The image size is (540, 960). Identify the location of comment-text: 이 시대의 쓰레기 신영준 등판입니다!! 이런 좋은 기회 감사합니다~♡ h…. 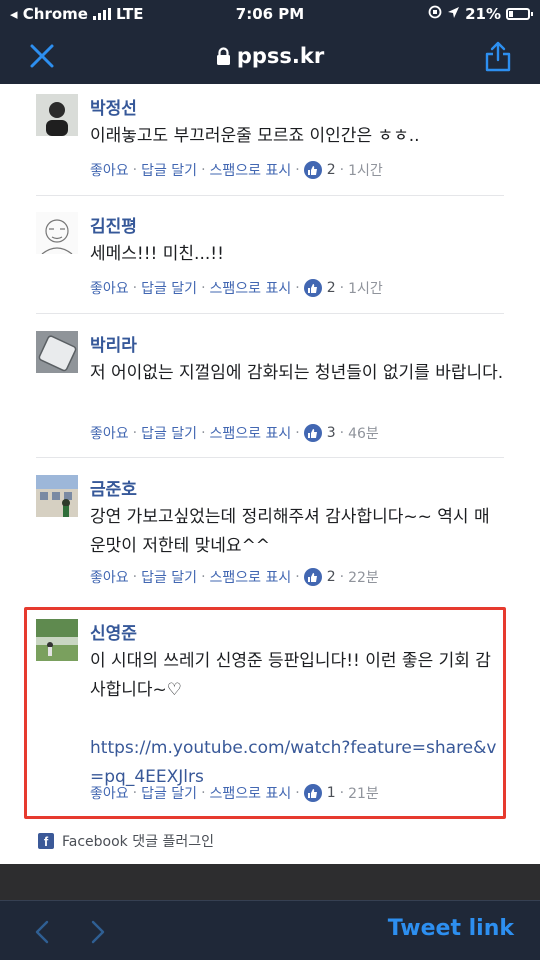
(297, 719).